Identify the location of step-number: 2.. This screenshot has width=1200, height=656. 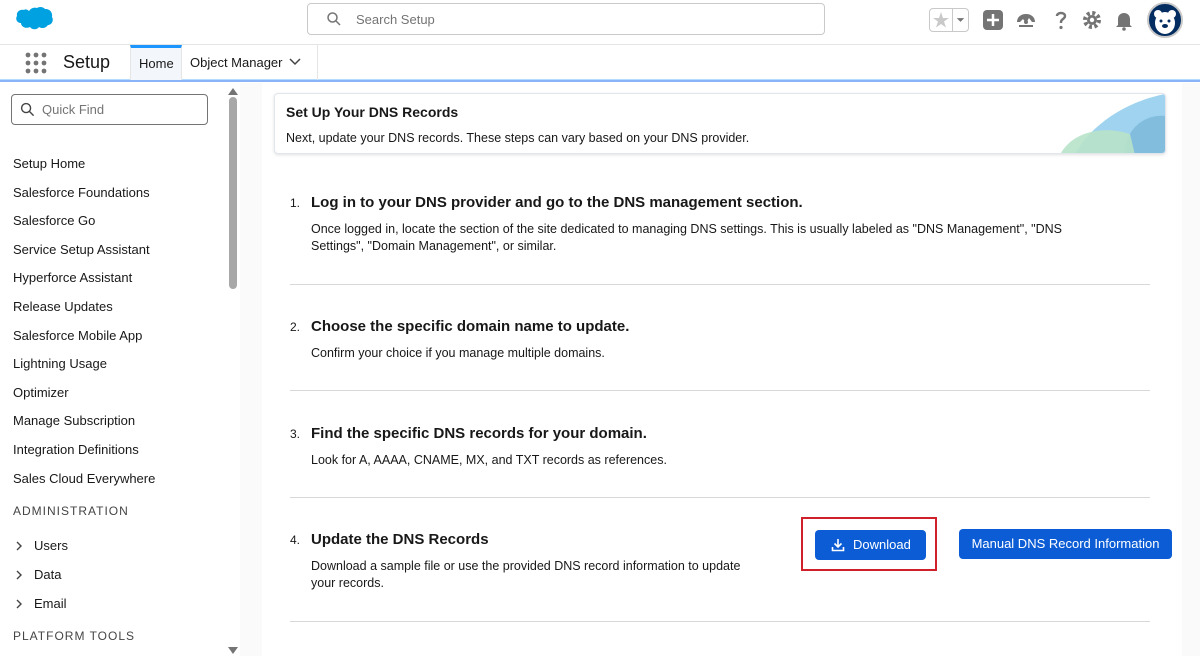
(295, 327).